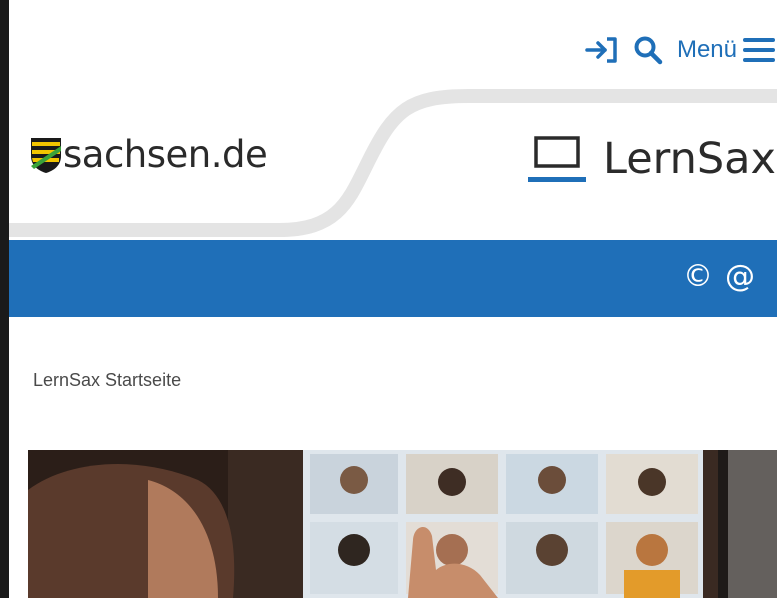 This screenshot has width=777, height=598. I want to click on menu-button: Menü, so click(727, 50).